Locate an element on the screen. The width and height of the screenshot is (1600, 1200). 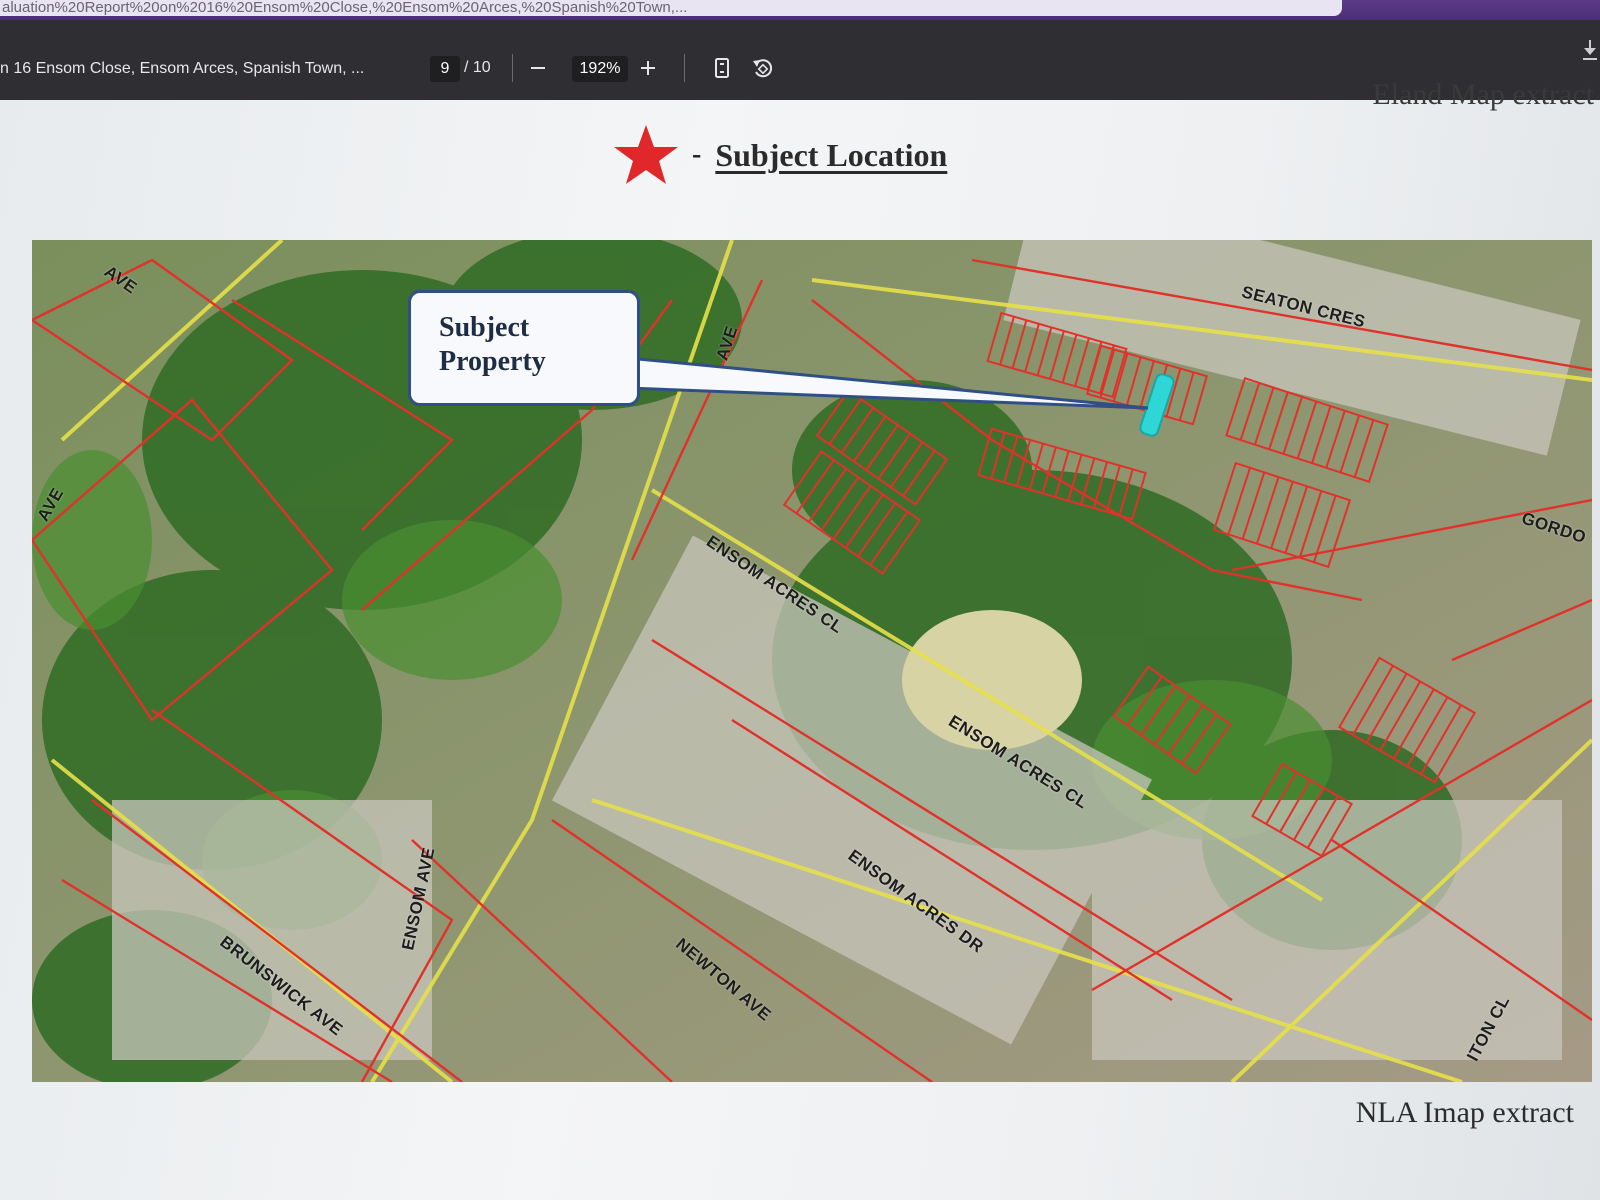
download-button is located at coordinates (1590, 50).